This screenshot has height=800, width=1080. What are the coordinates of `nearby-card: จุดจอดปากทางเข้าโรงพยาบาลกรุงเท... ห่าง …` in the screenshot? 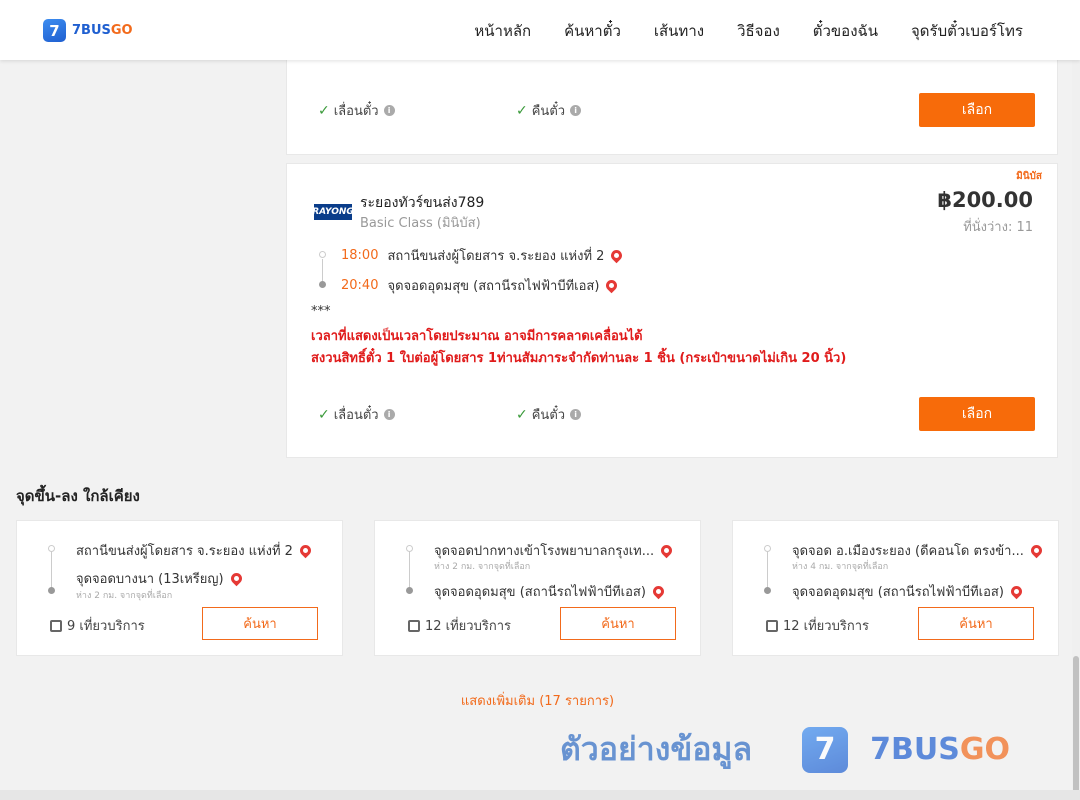 It's located at (537, 588).